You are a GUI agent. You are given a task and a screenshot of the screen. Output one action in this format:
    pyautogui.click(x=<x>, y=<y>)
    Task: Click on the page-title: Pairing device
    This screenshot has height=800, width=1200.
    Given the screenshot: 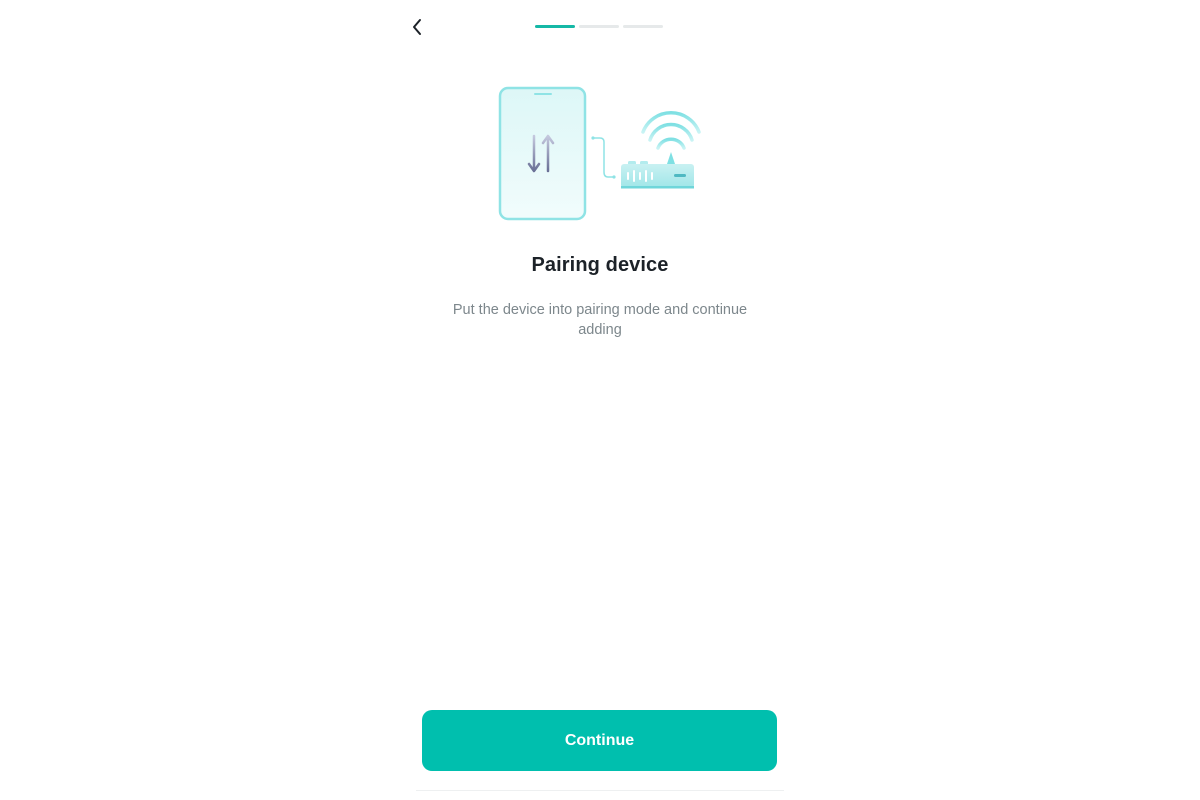 What is the action you would take?
    pyautogui.click(x=600, y=265)
    